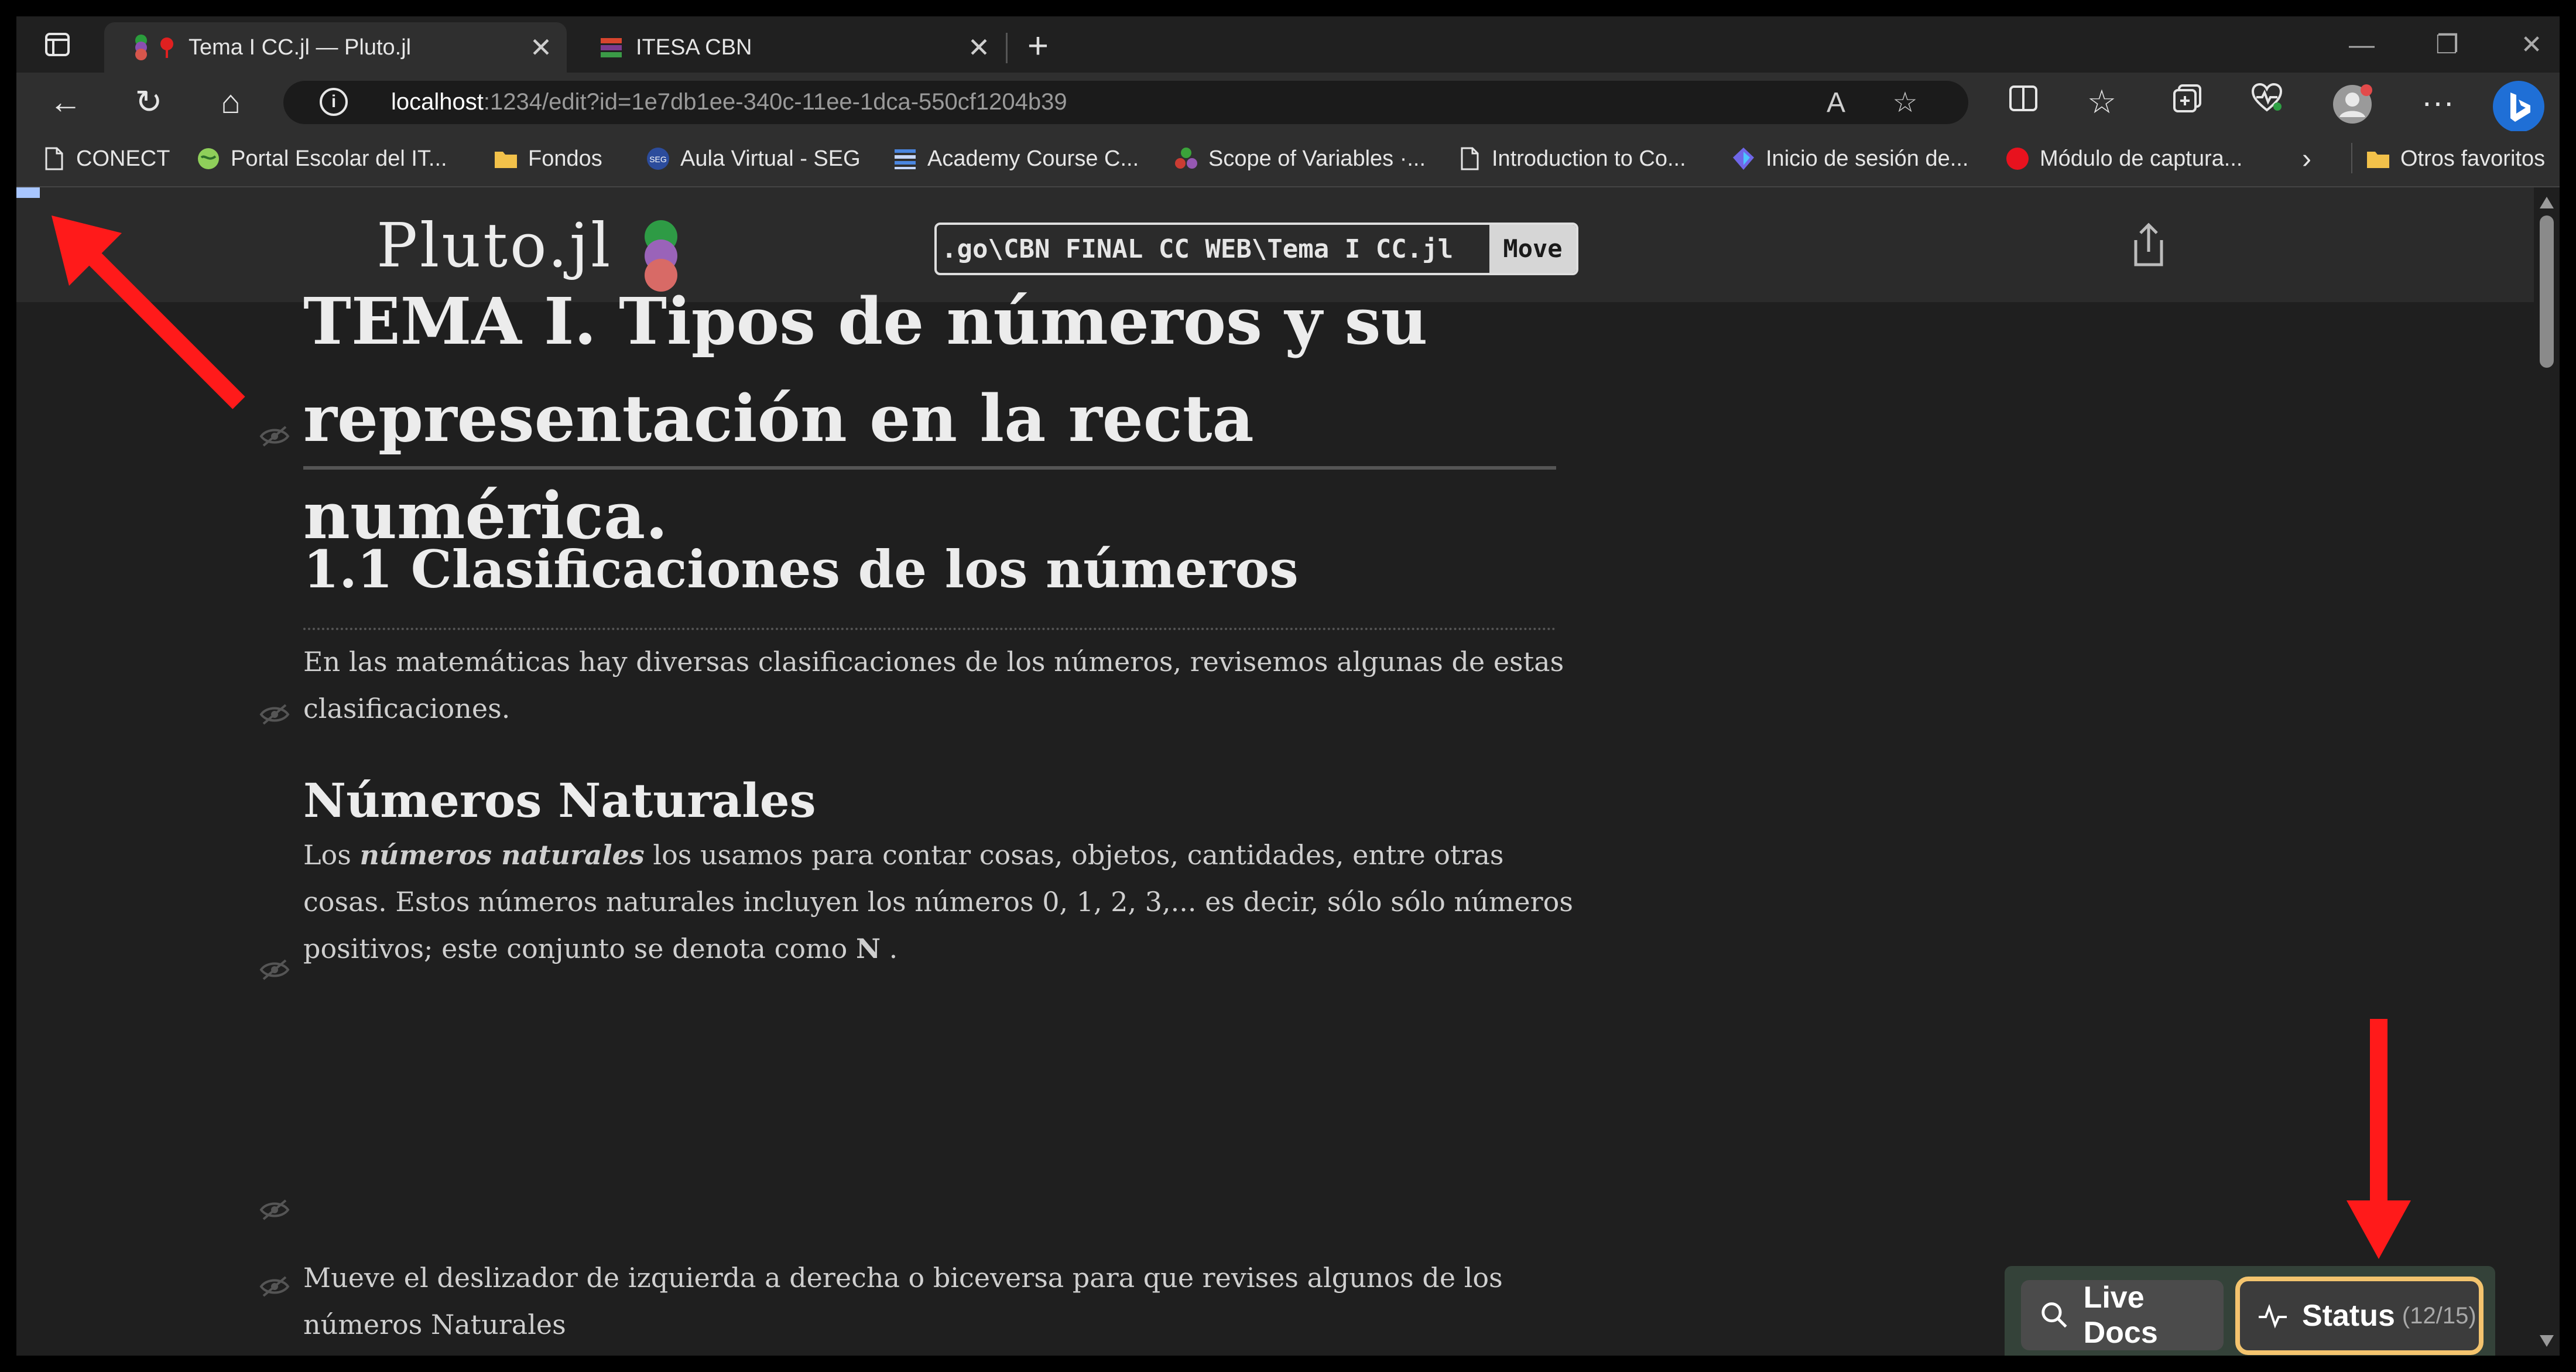 Image resolution: width=2576 pixels, height=1372 pixels. What do you see at coordinates (148, 312) in the screenshot?
I see `annotation-arrow-top-left-icon` at bounding box center [148, 312].